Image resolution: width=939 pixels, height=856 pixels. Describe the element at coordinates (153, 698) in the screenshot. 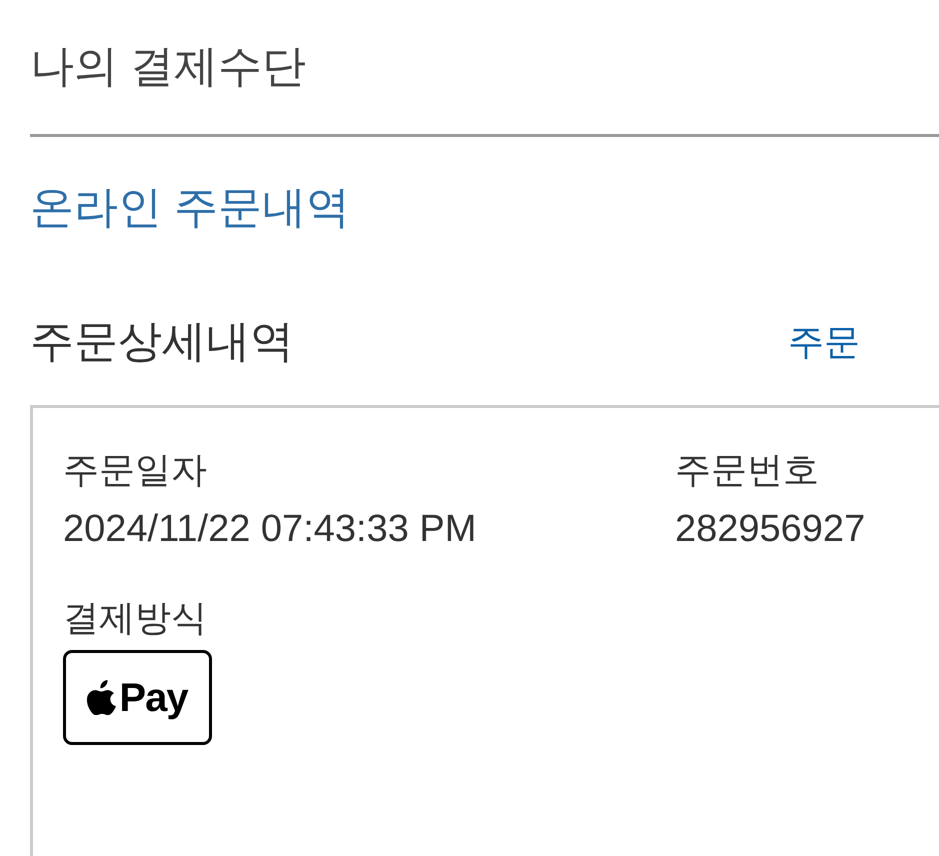

I see `payment-method-text: Pay` at that location.